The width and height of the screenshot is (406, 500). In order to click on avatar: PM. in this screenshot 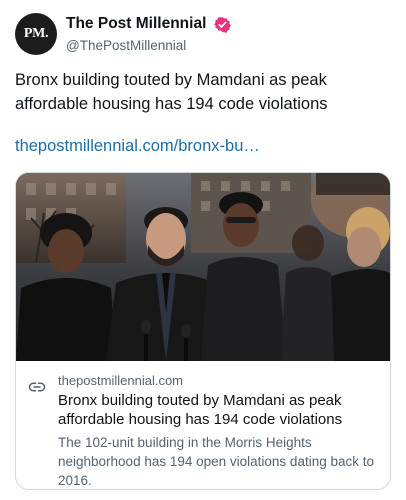, I will do `click(36, 34)`.